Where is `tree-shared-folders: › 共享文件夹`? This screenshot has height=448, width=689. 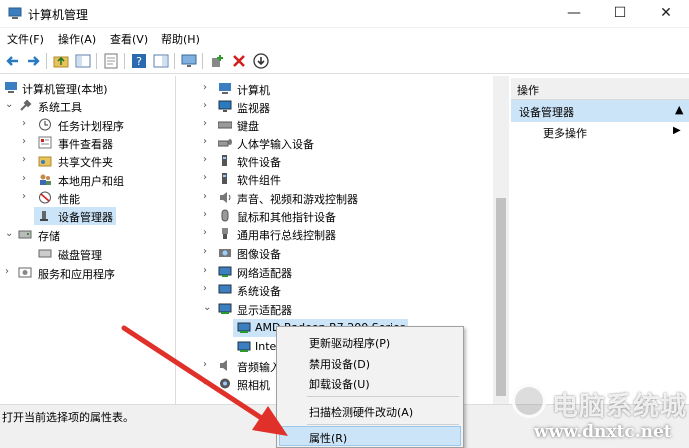 tree-shared-folders: › 共享文件夹 is located at coordinates (87, 161).